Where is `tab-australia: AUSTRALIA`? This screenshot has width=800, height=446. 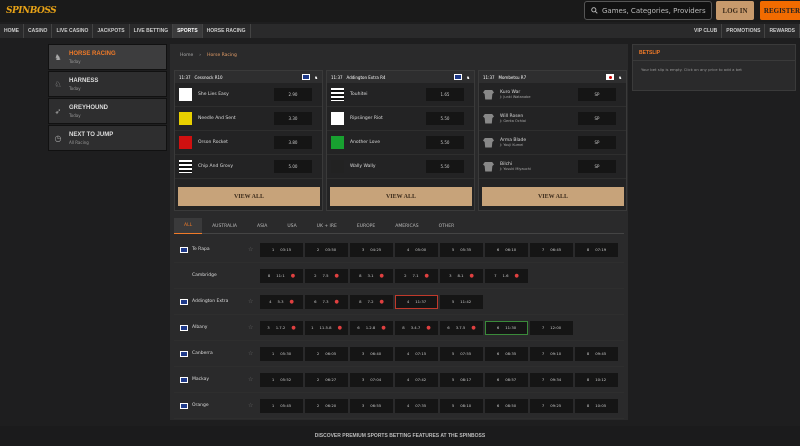 tab-australia: AUSTRALIA is located at coordinates (224, 226).